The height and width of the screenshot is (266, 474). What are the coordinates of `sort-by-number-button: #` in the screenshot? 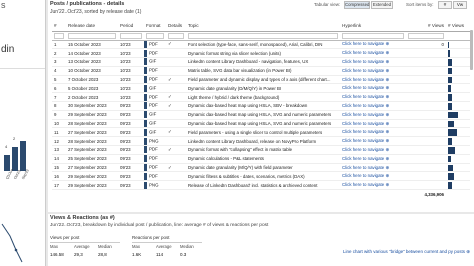 It's located at (445, 5).